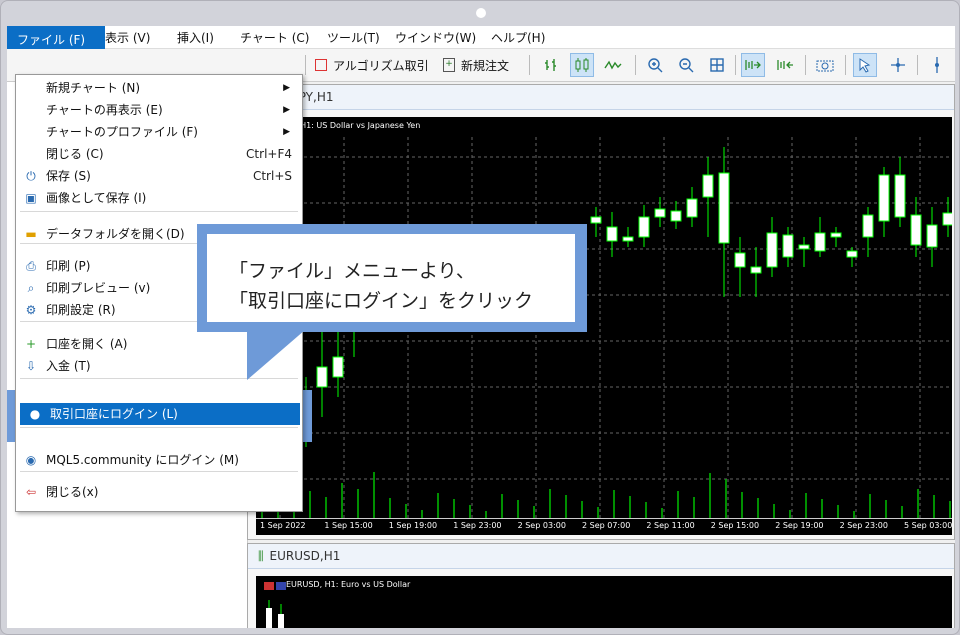 The height and width of the screenshot is (635, 960). I want to click on menu-chart: チャート (C), so click(274, 37).